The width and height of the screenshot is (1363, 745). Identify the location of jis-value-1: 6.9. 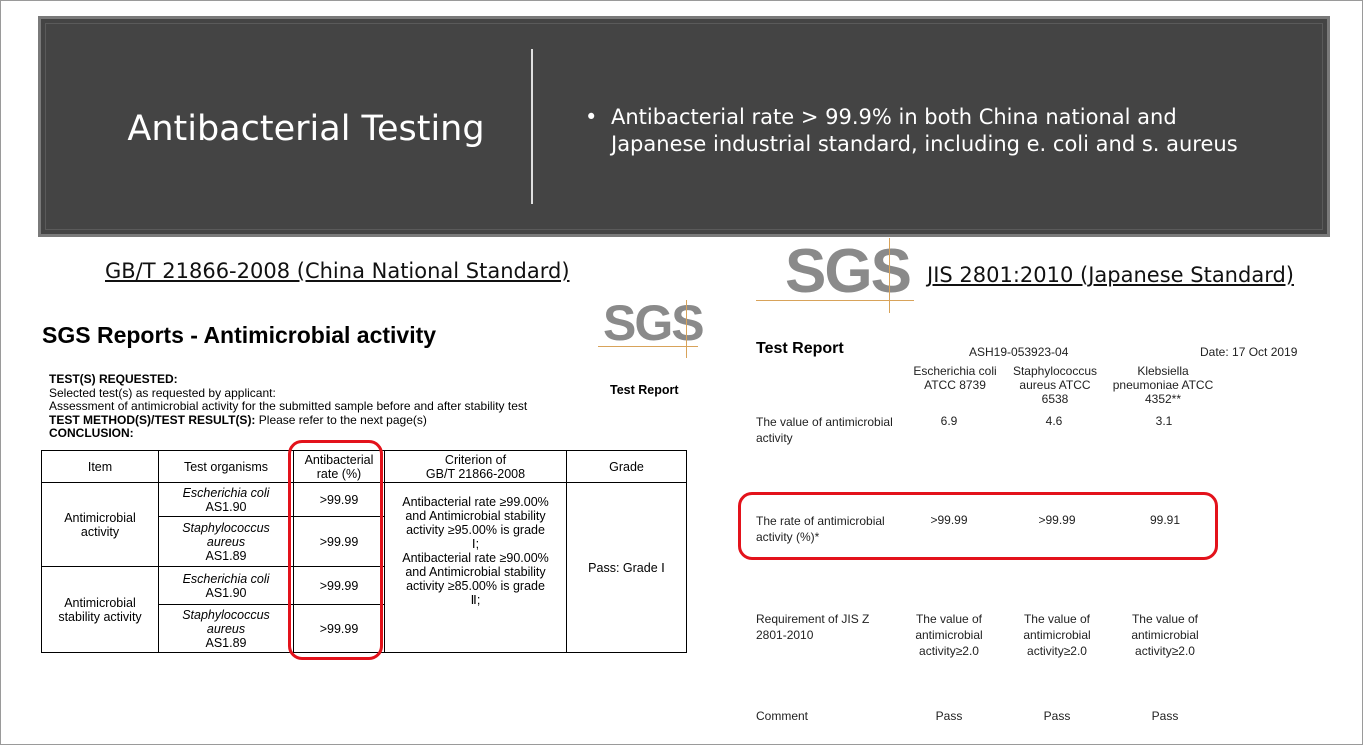
(949, 421).